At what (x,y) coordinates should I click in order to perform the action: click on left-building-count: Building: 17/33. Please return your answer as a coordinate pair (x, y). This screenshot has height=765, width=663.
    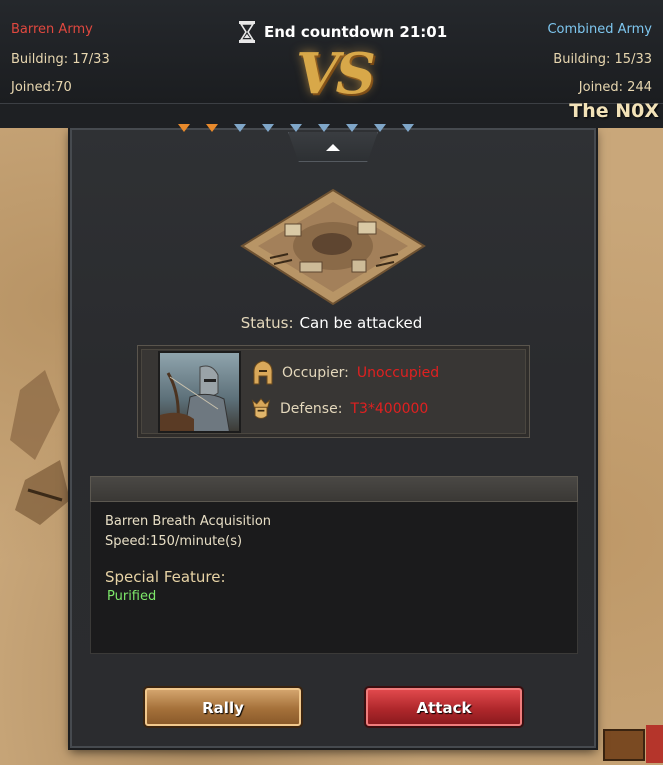
    Looking at the image, I should click on (60, 59).